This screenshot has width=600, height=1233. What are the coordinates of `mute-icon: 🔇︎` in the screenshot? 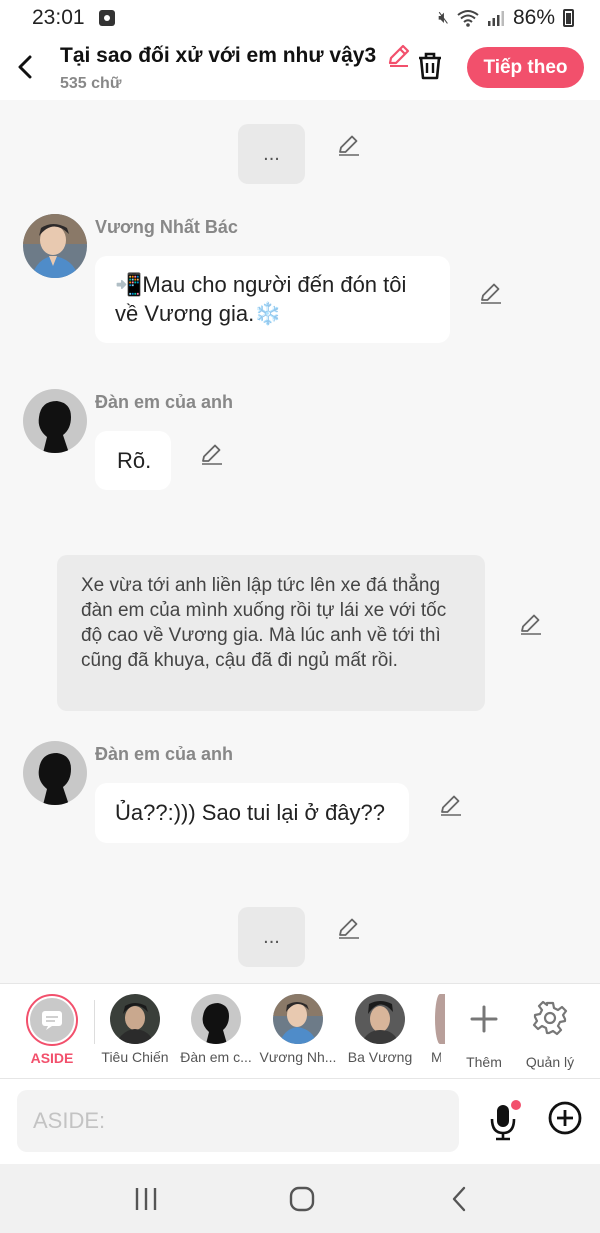 It's located at (443, 17).